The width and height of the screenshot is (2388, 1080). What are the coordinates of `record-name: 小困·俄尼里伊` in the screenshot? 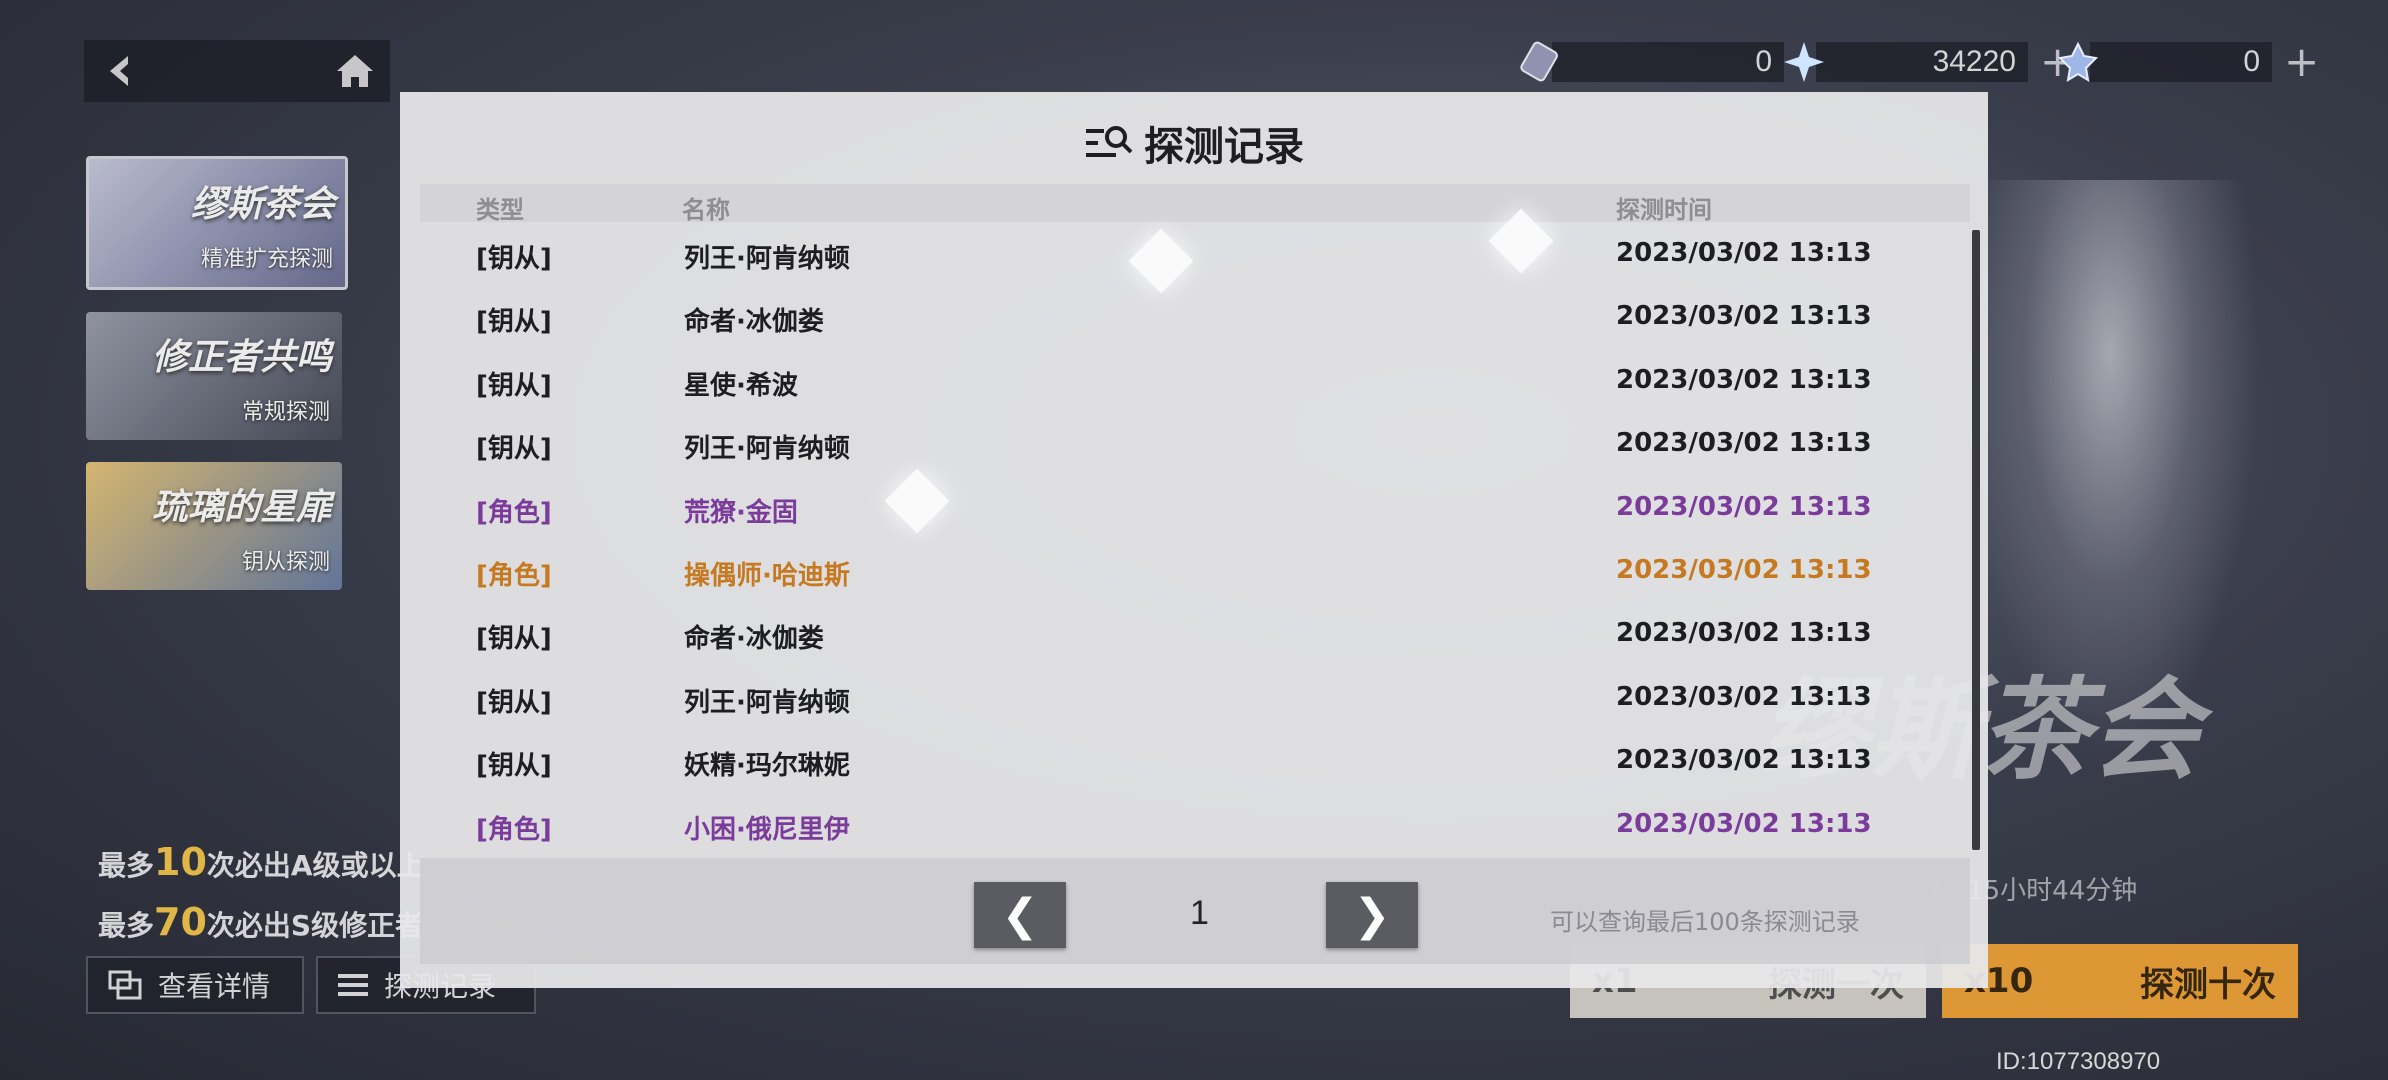 It's located at (767, 829).